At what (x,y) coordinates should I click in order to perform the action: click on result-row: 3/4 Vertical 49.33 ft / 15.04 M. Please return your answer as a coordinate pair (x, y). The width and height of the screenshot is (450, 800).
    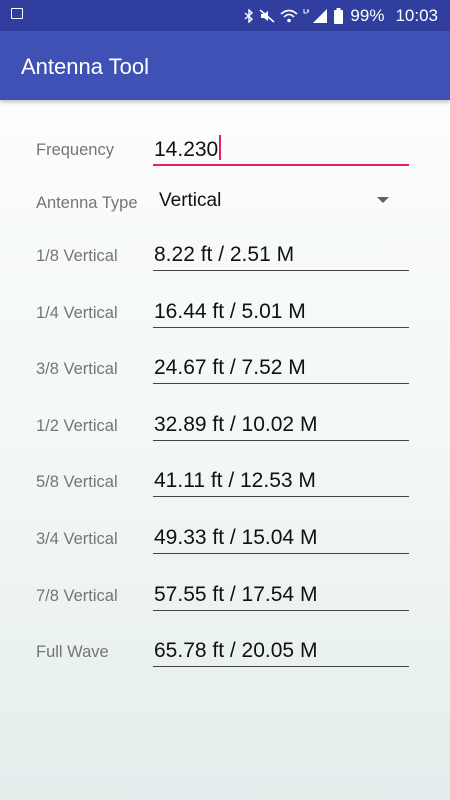
    Looking at the image, I should click on (225, 538).